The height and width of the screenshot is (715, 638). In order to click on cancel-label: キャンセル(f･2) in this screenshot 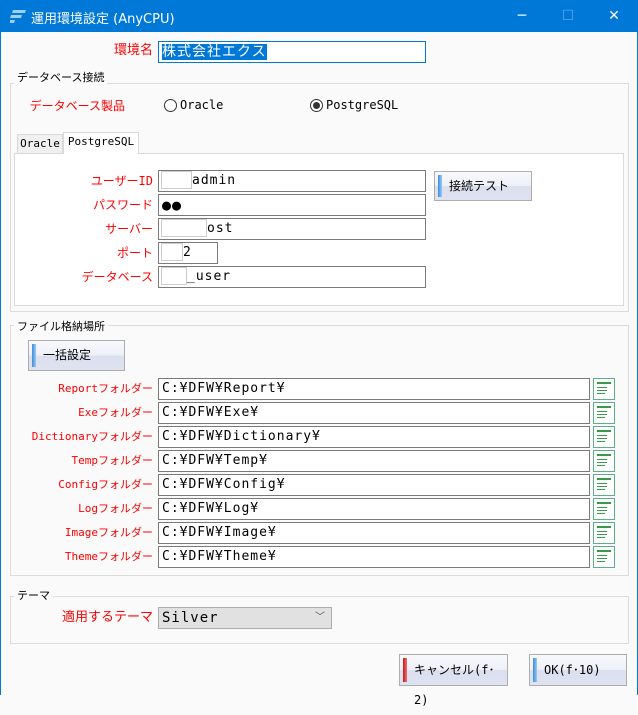, I will do `click(454, 685)`.